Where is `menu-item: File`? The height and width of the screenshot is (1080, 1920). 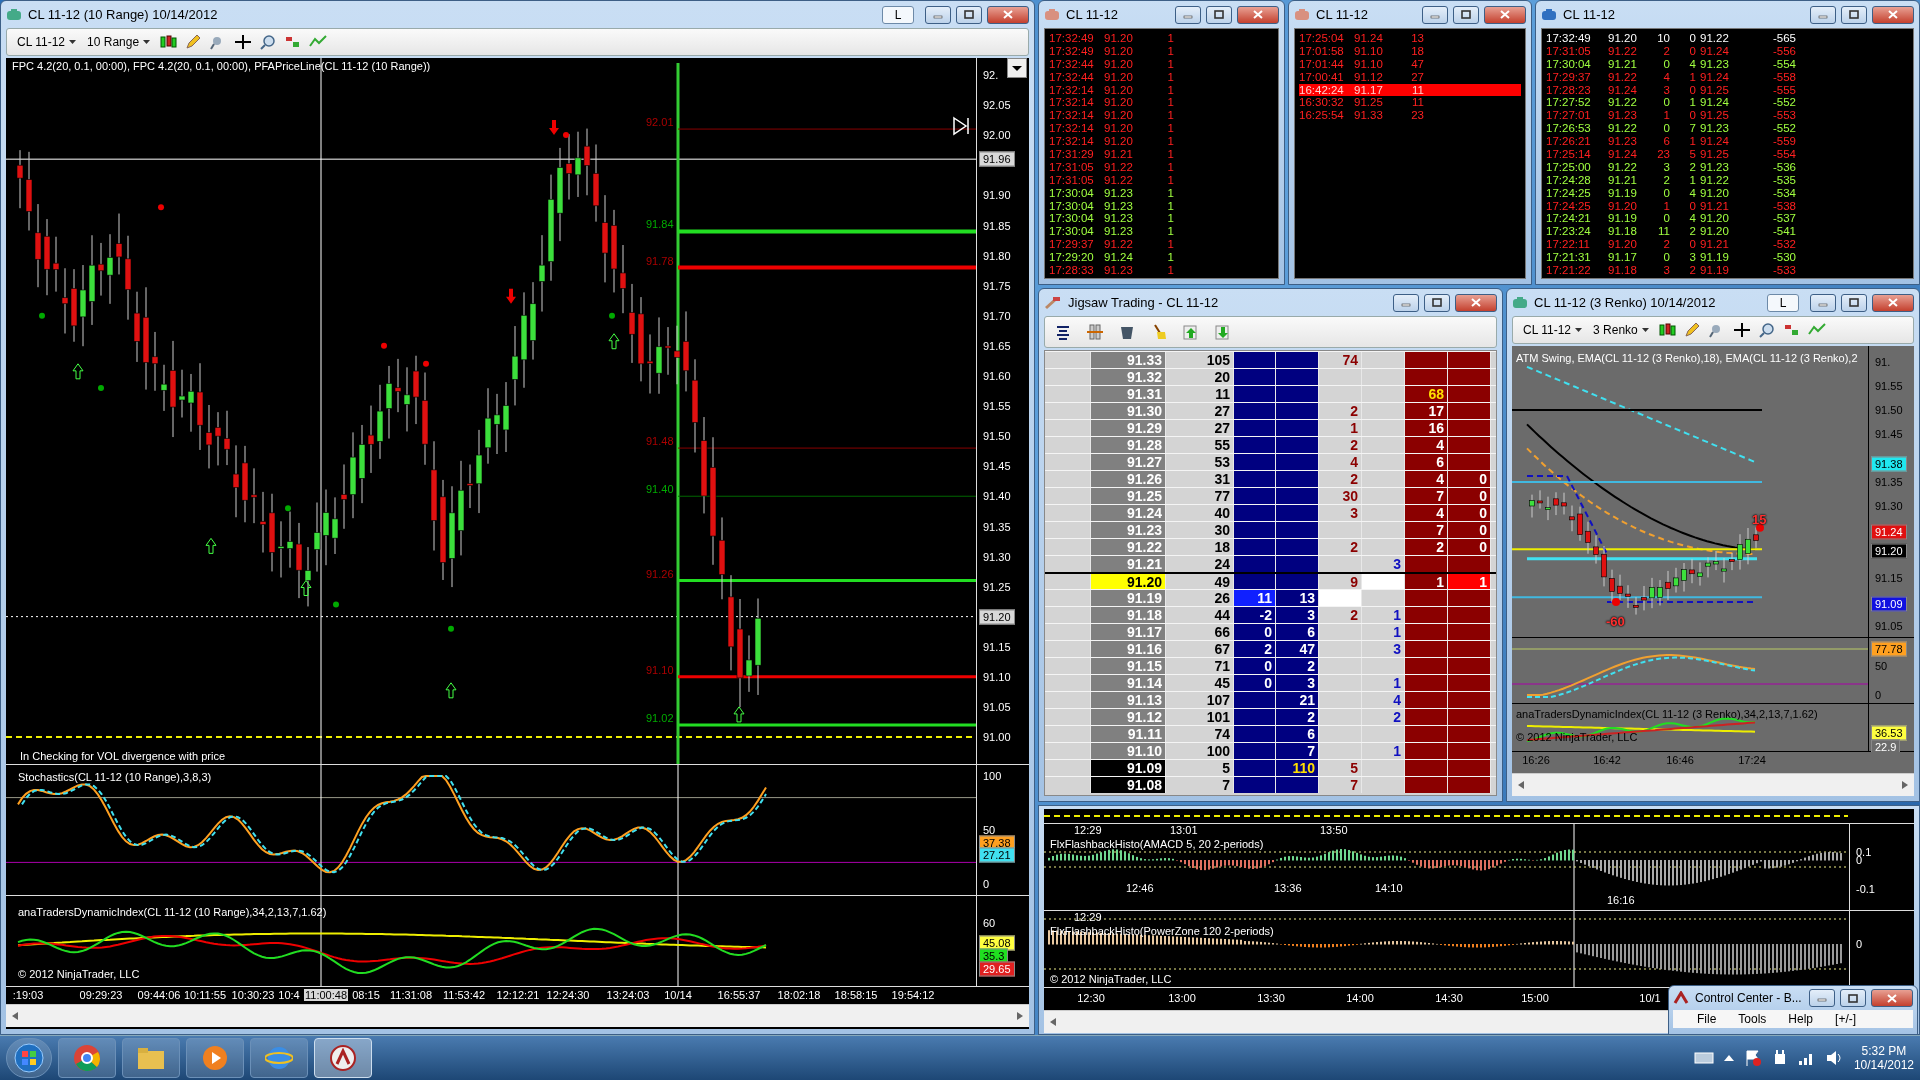 menu-item: File is located at coordinates (1707, 1019).